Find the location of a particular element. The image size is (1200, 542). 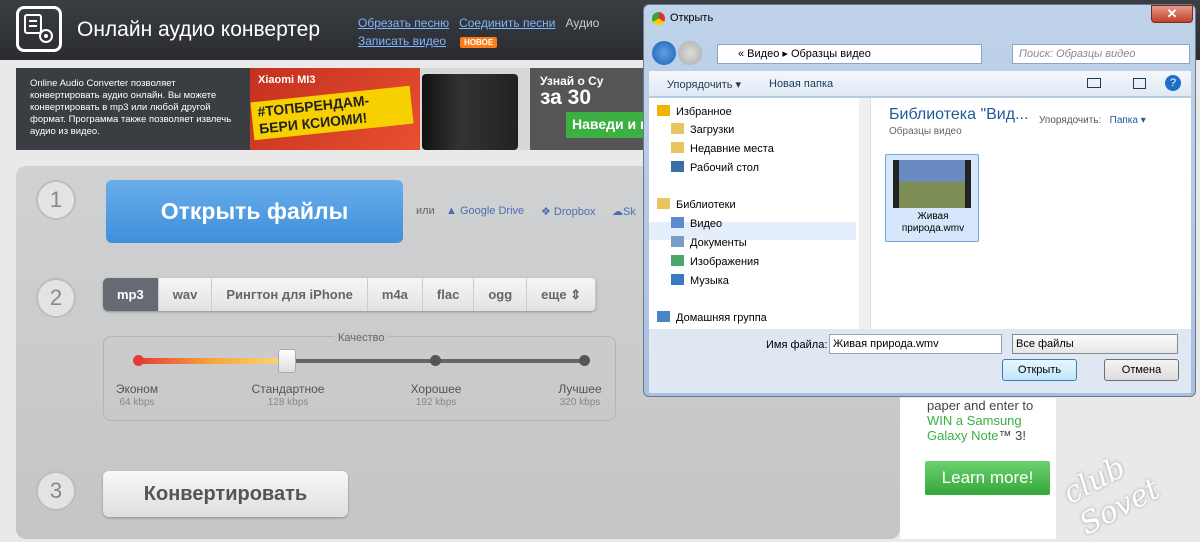

homegroup-icon is located at coordinates (663, 316).